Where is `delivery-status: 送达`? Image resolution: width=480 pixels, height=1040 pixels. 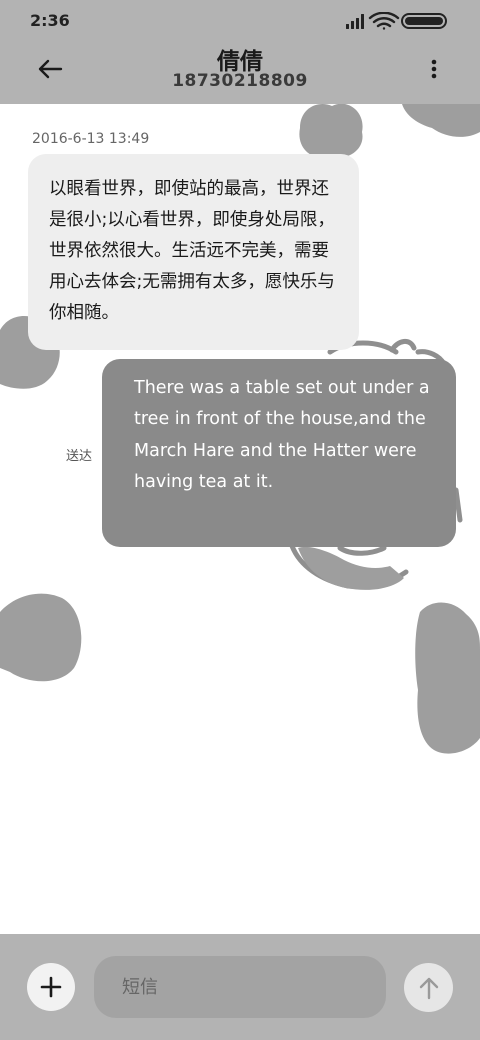 delivery-status: 送达 is located at coordinates (79, 456).